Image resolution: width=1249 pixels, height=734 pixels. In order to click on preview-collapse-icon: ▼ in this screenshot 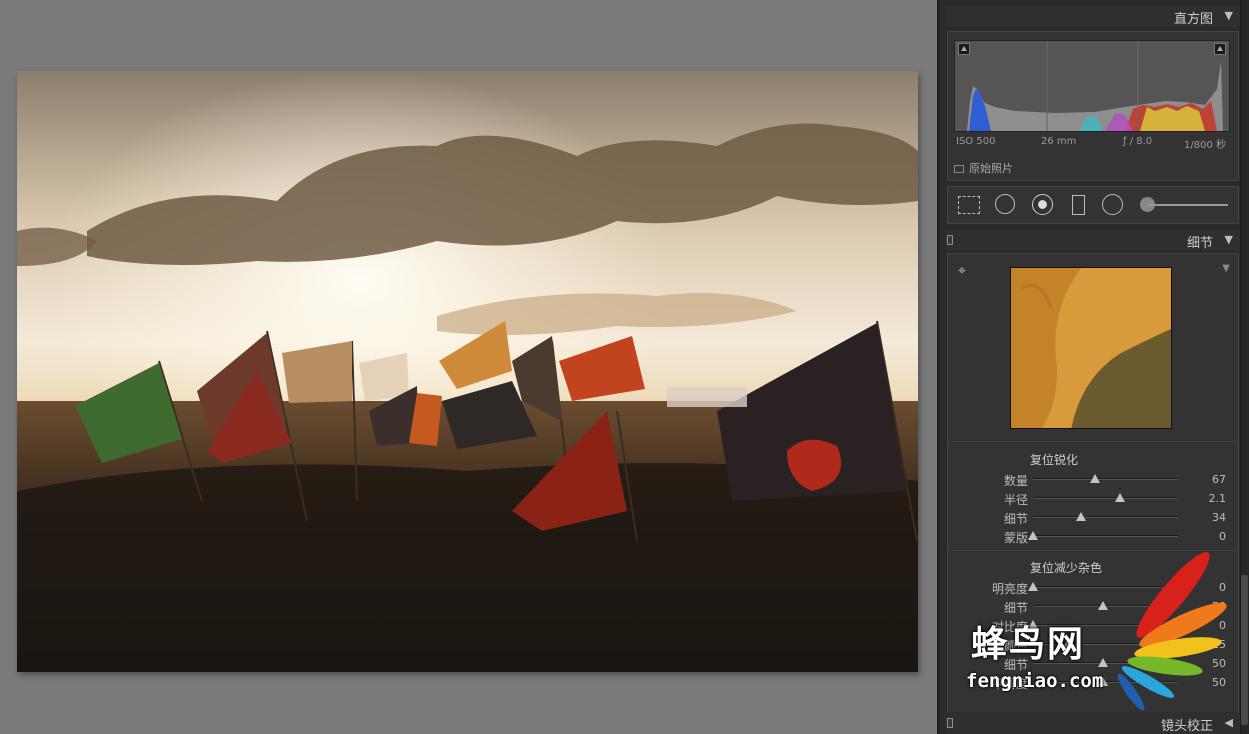, I will do `click(1226, 268)`.